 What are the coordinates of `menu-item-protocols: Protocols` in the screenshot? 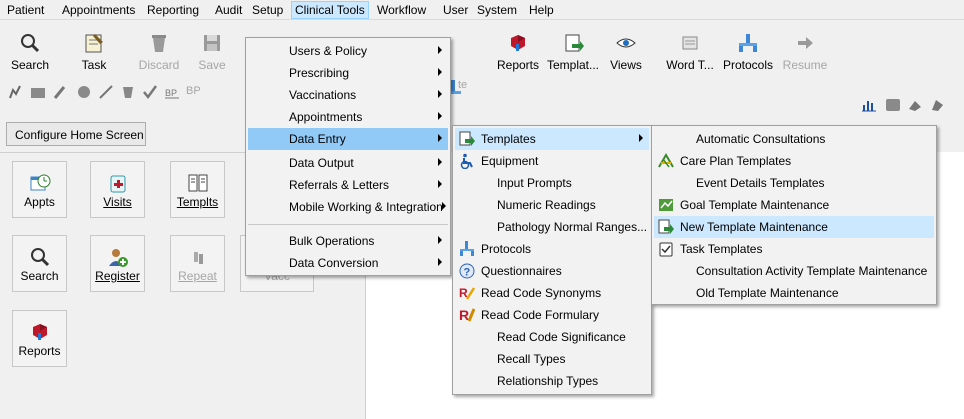 It's located at (552, 249).